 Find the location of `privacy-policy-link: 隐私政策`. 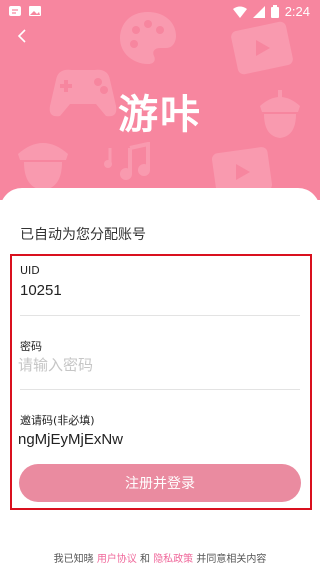

privacy-policy-link: 隐私政策 is located at coordinates (173, 559).